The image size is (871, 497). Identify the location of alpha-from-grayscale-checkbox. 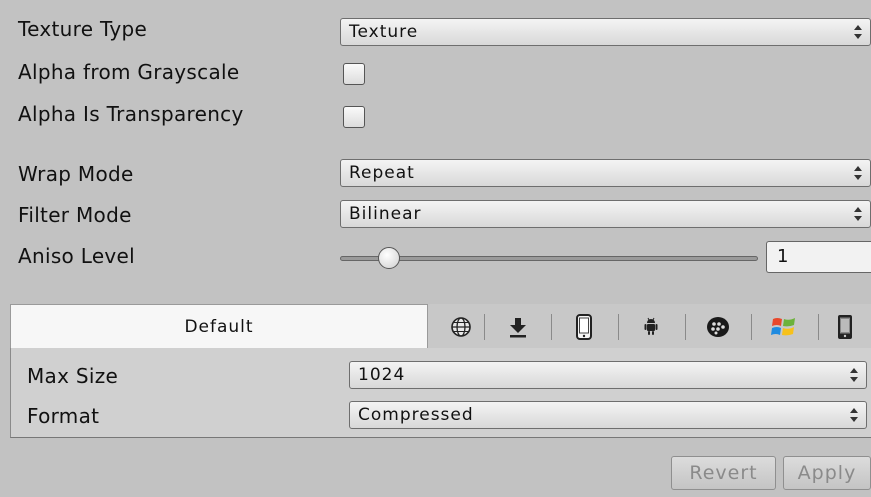
(354, 74).